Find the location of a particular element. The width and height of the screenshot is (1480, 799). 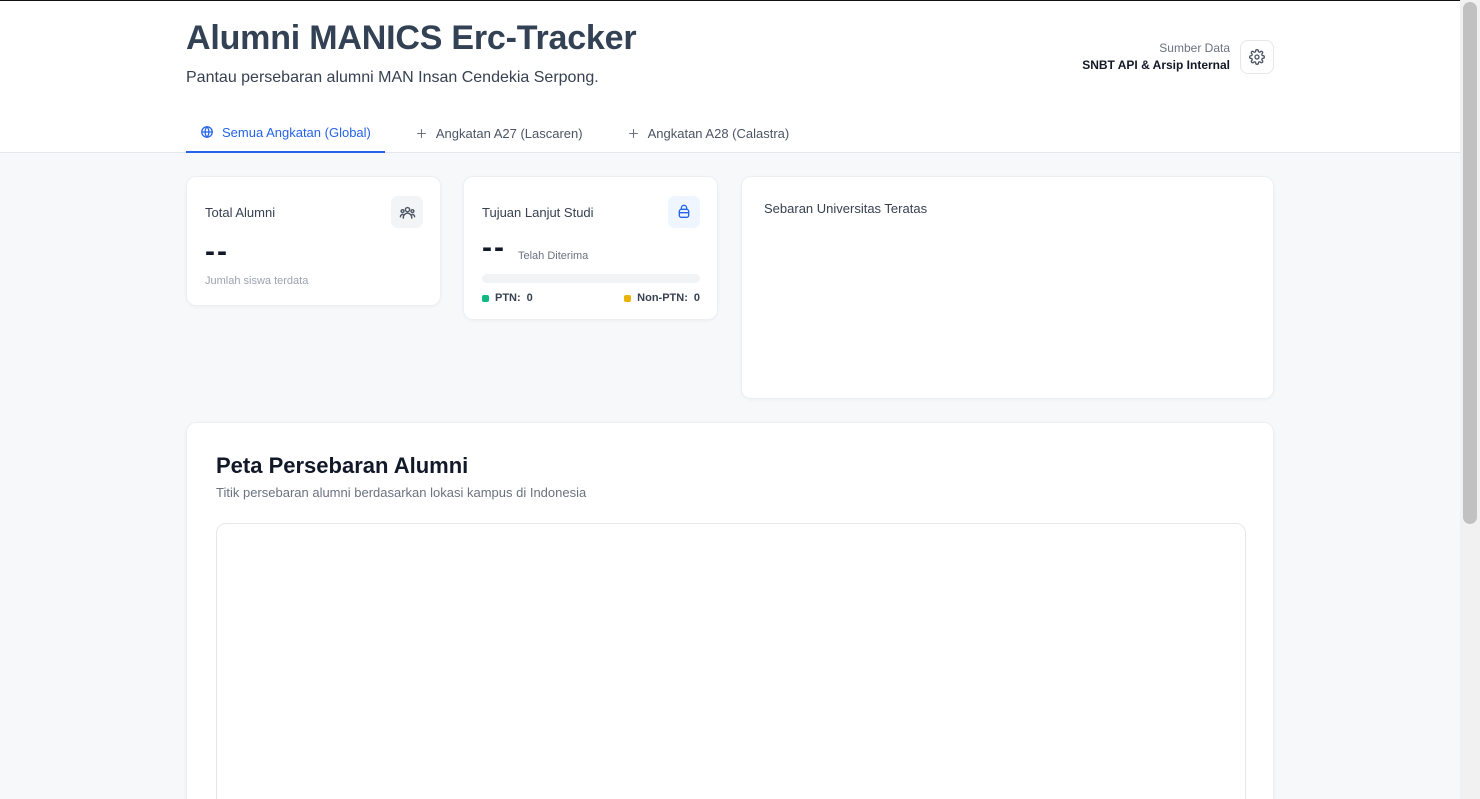

bag-icon-box is located at coordinates (684, 212).